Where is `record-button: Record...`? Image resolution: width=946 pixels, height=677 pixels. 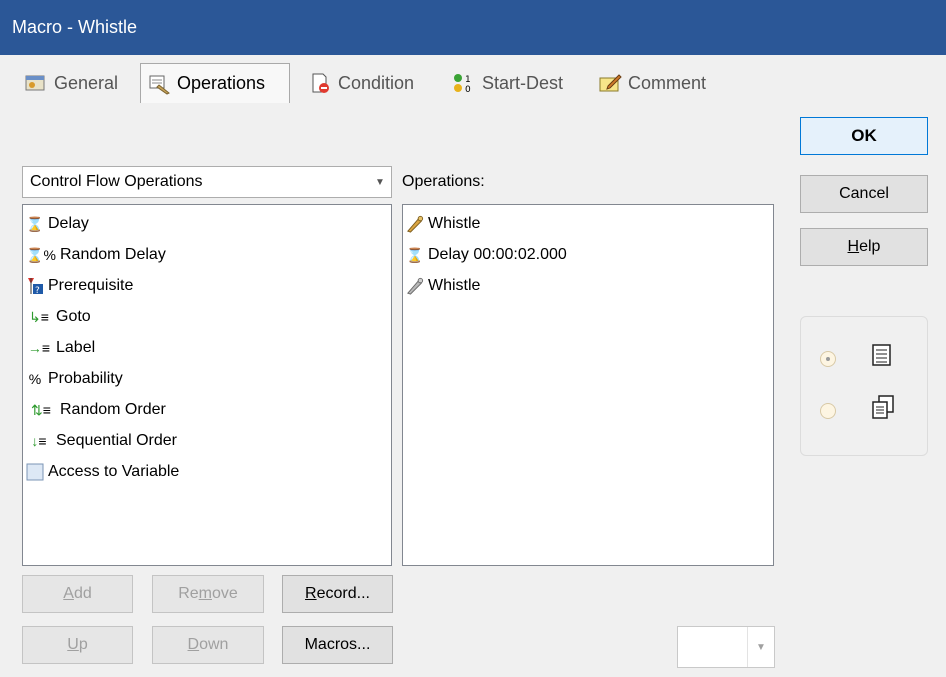 record-button: Record... is located at coordinates (337, 594).